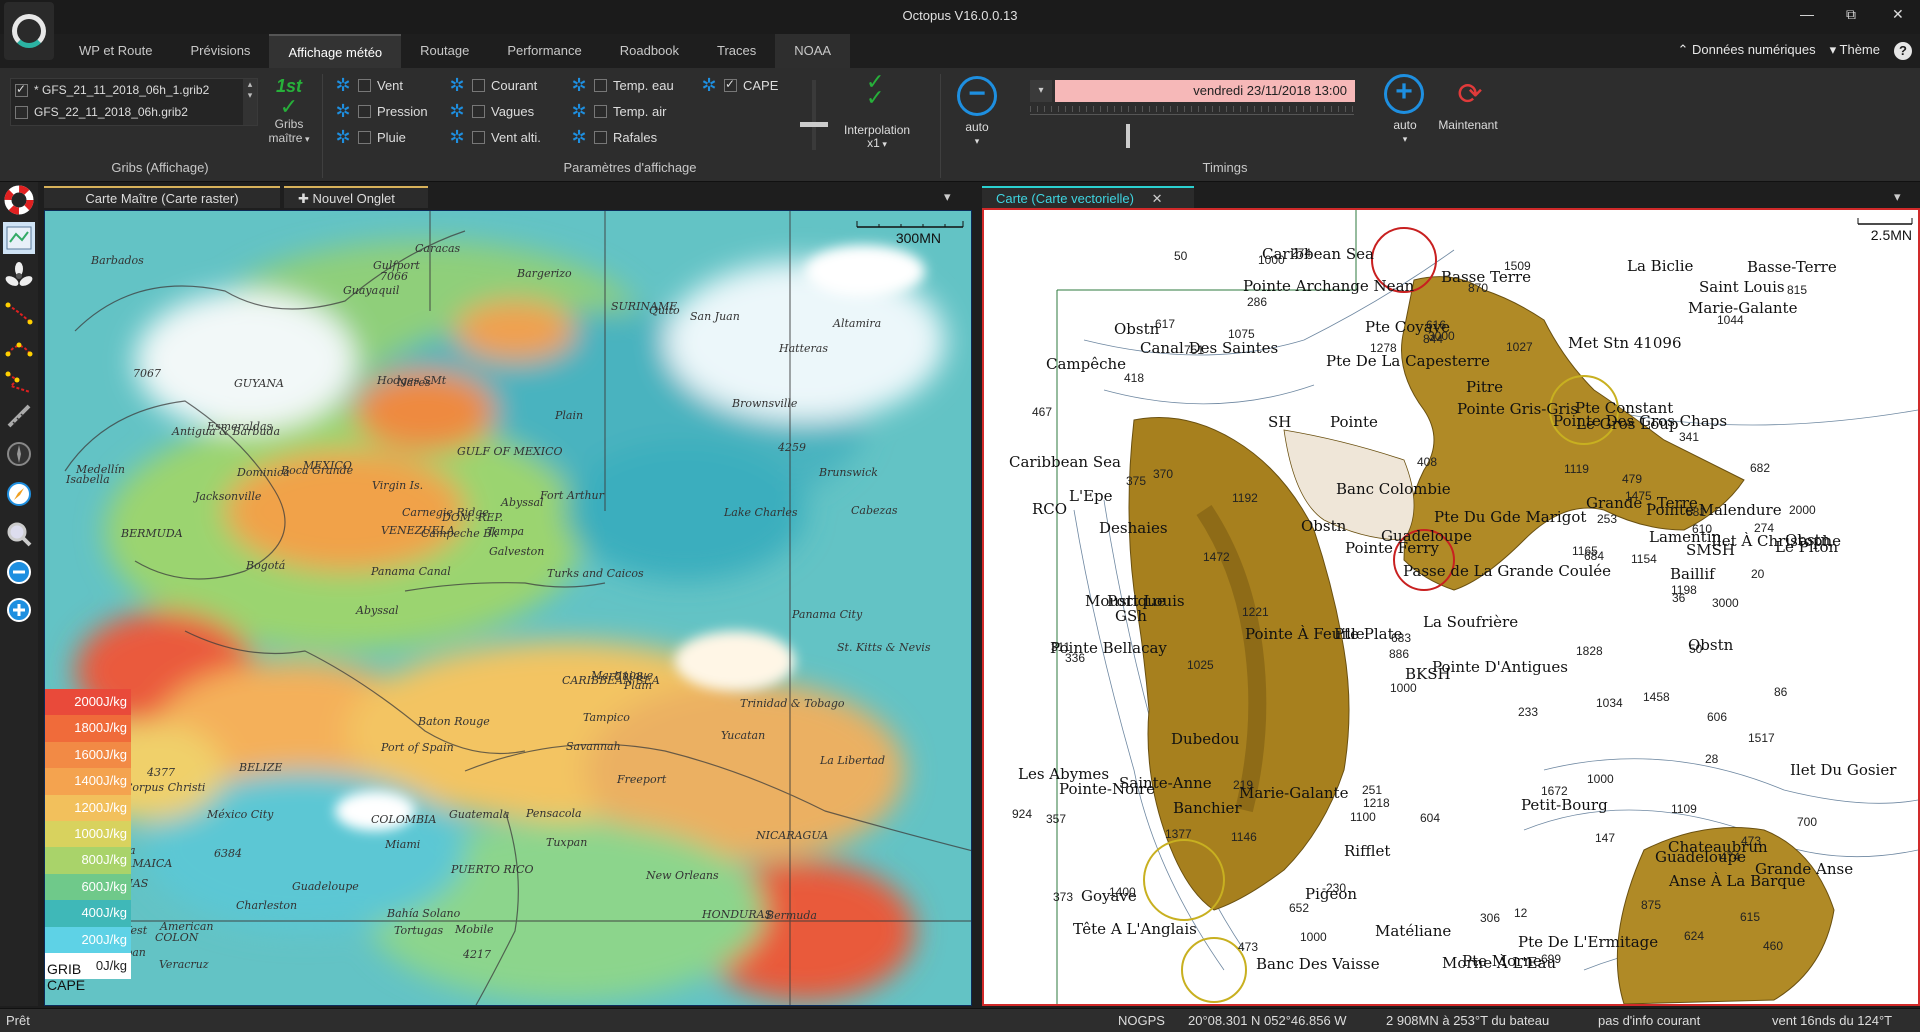  I want to click on param-label: Pression, so click(402, 111).